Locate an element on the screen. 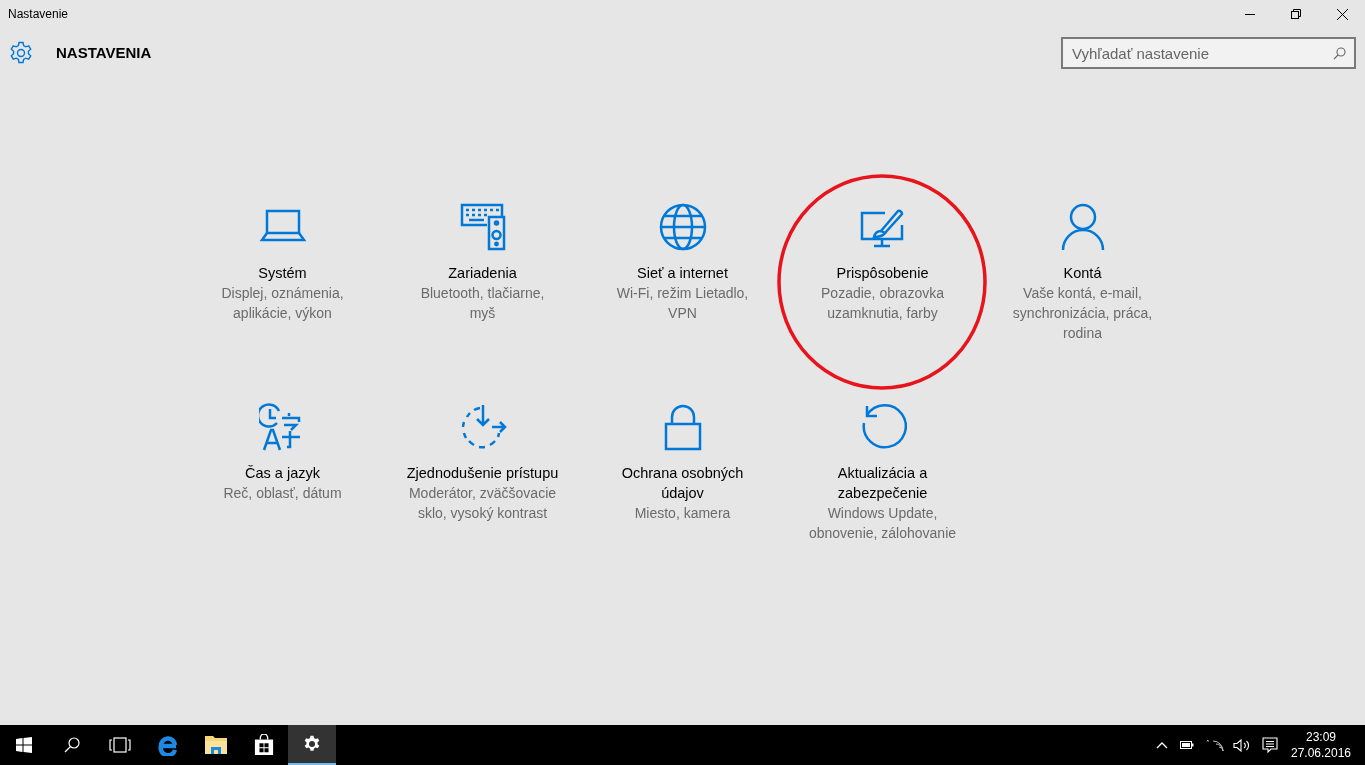 The image size is (1365, 765). chevron-up-icon is located at coordinates (1162, 745).